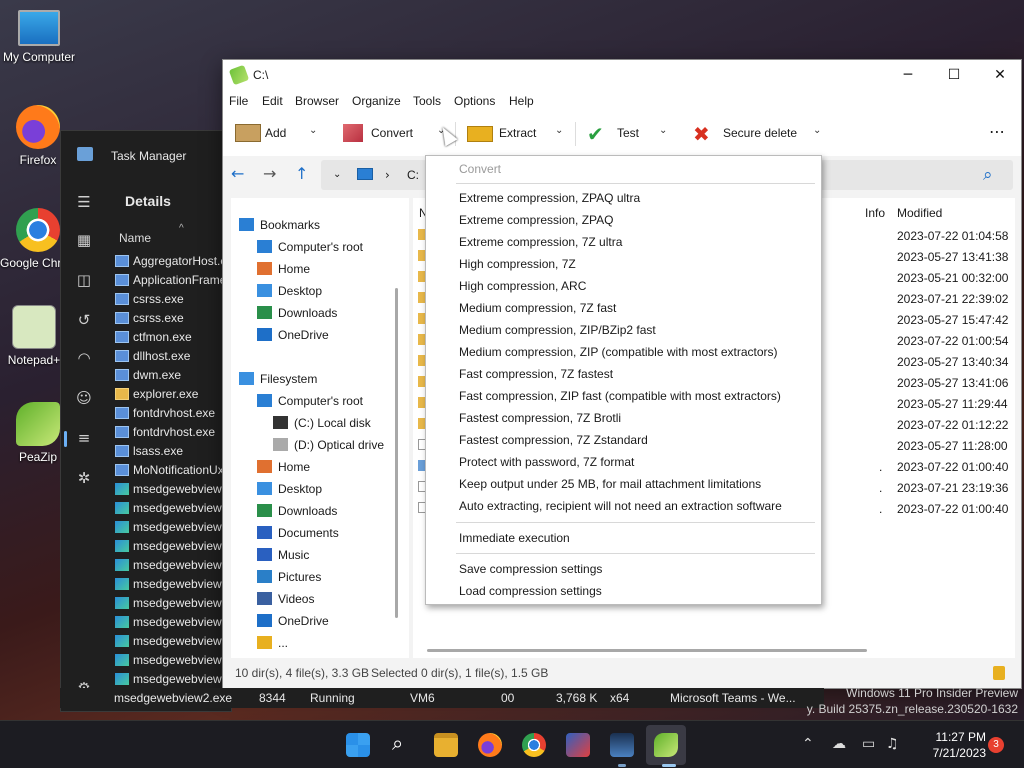 The height and width of the screenshot is (768, 1024). I want to click on menu-item-compression-preset: High compression, 7Z, so click(517, 264).